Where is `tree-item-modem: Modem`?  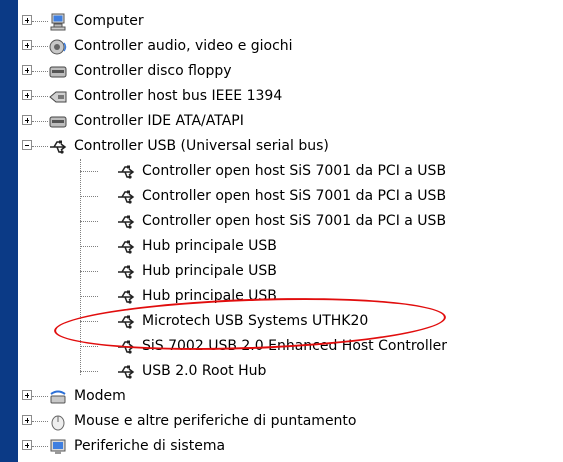 tree-item-modem: Modem is located at coordinates (290, 396).